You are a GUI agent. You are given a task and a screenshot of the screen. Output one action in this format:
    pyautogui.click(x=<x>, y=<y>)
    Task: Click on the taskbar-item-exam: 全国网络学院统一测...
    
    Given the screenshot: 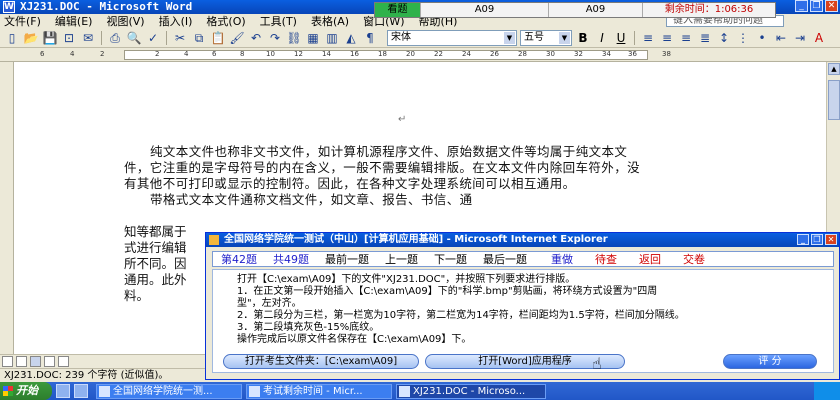 What is the action you would take?
    pyautogui.click(x=169, y=391)
    